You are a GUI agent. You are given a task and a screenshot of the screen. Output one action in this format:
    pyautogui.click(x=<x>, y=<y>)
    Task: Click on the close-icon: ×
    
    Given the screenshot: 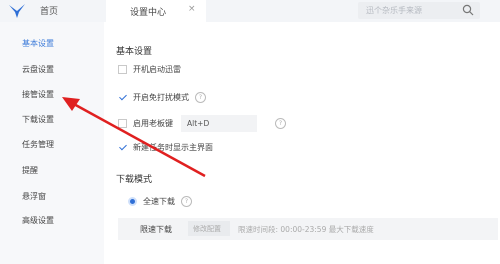 What is the action you would take?
    pyautogui.click(x=192, y=9)
    